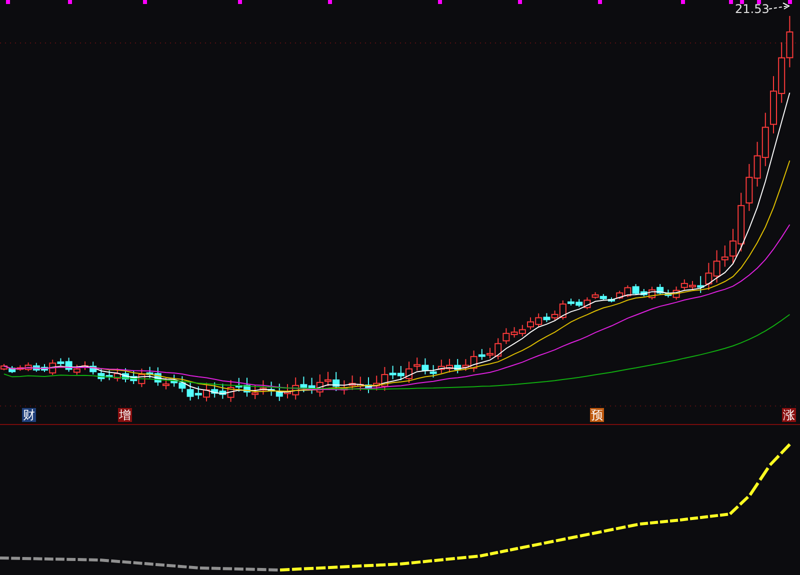 This screenshot has height=575, width=800. Describe the element at coordinates (789, 415) in the screenshot. I see `event-marker: 涨` at that location.